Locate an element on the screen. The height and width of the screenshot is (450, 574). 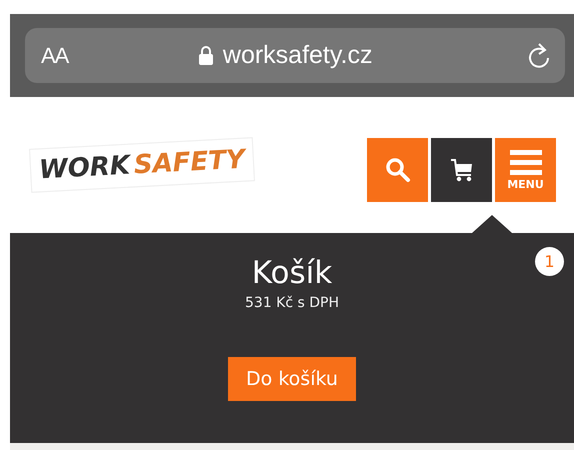
text-size-button: AA is located at coordinates (54, 55).